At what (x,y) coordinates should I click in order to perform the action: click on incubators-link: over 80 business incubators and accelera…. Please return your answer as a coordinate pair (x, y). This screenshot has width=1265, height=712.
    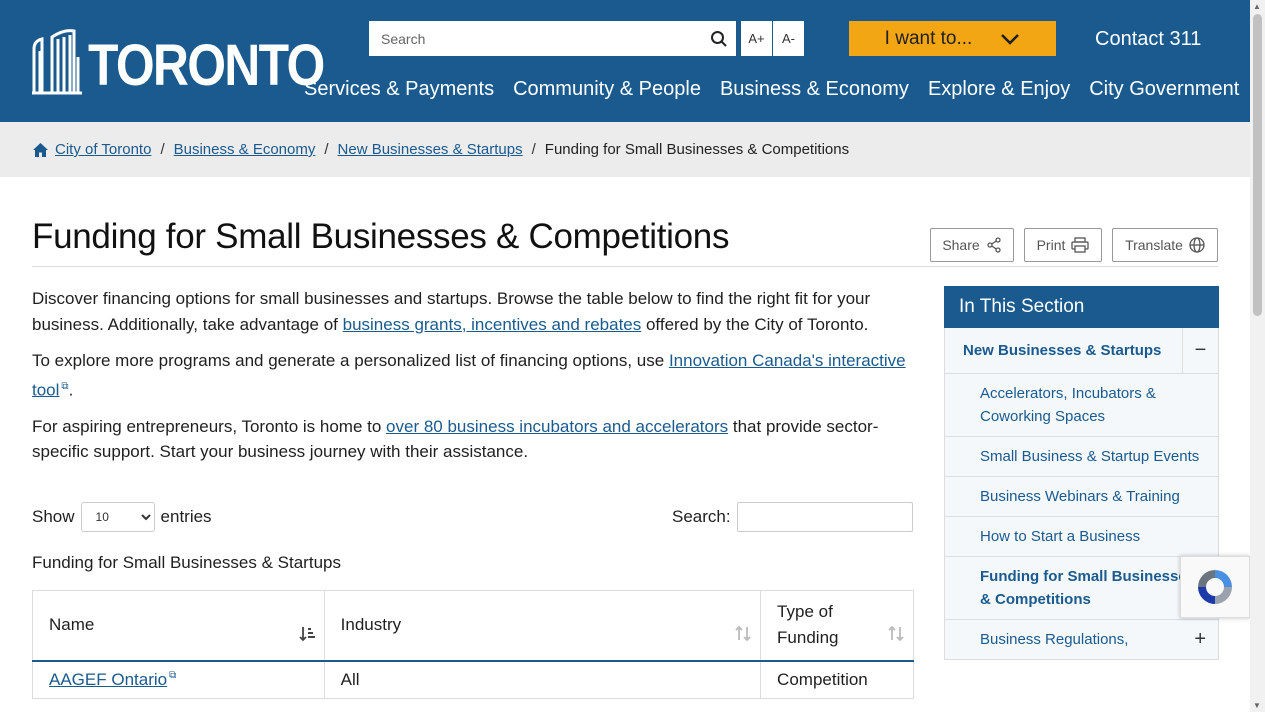
    Looking at the image, I should click on (557, 426).